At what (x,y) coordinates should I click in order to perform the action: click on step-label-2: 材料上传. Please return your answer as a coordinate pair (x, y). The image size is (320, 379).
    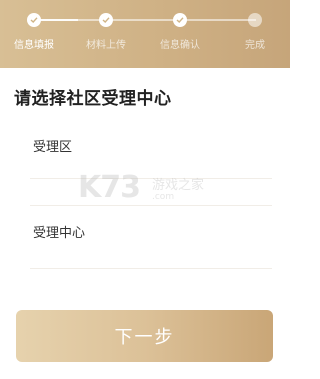
    Looking at the image, I should click on (106, 45).